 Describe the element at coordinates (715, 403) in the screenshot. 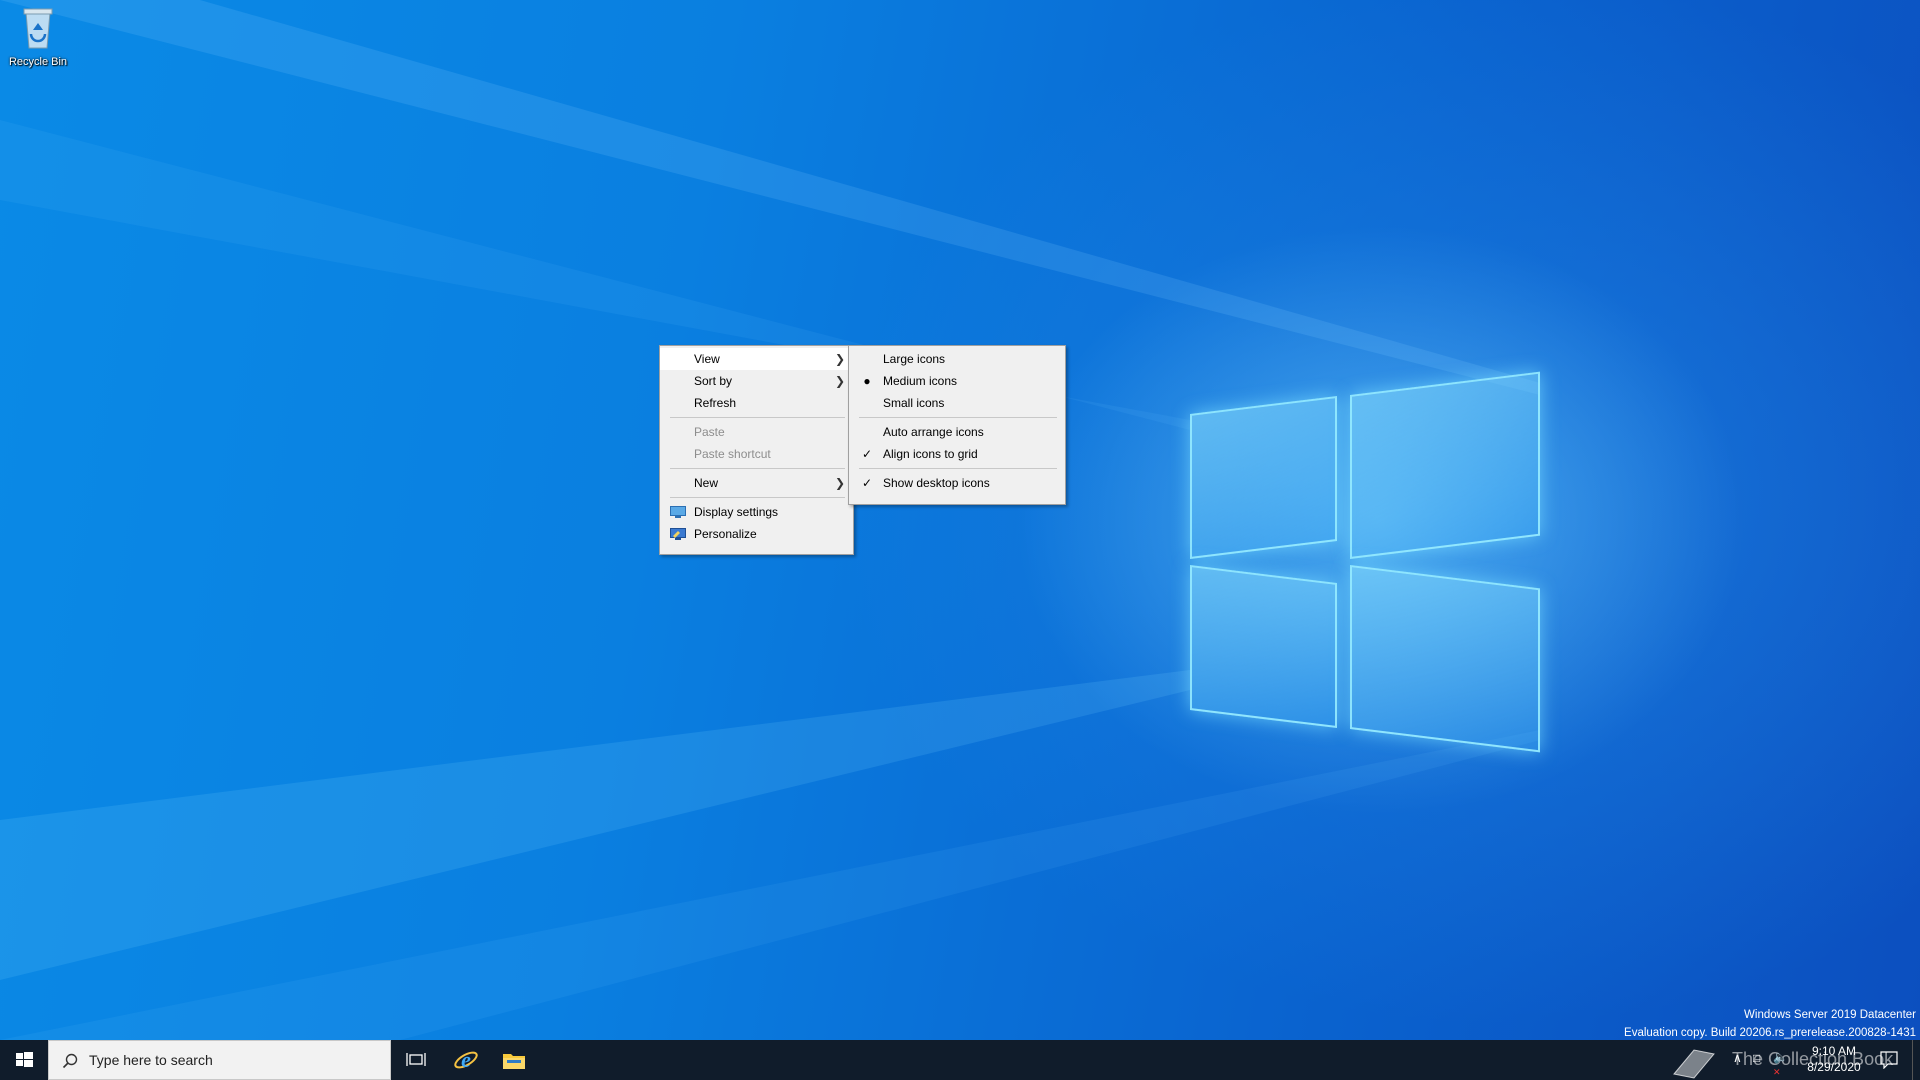

I see `menu-item-label: Refresh` at that location.